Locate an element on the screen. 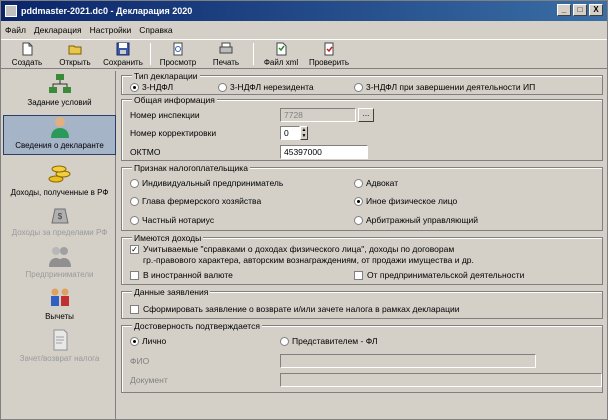  sidebar-item-label: Предприниматели is located at coordinates (59, 274).